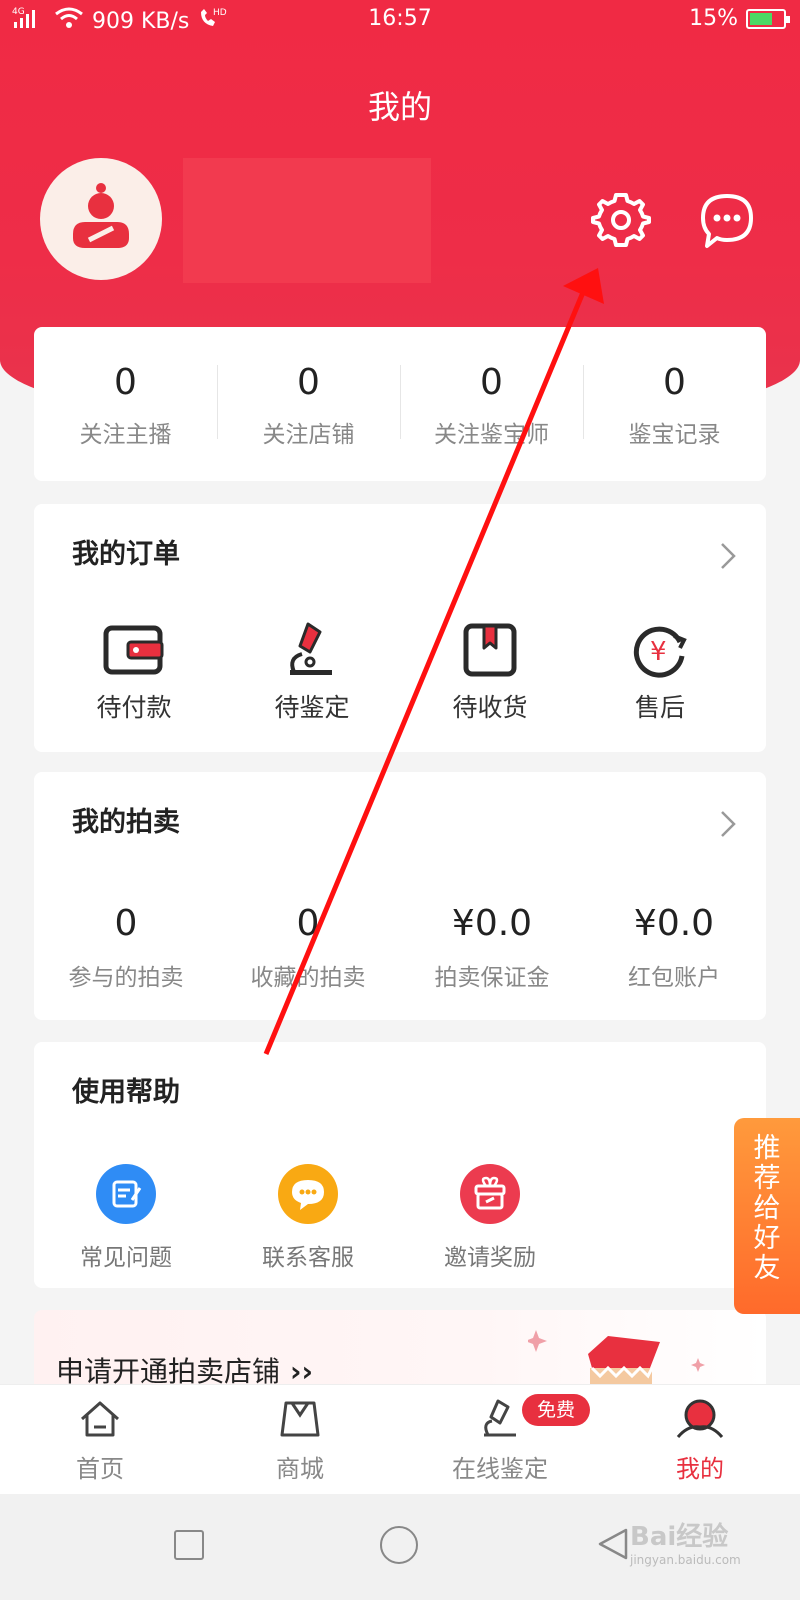  Describe the element at coordinates (492, 946) in the screenshot. I see `auction-deposit: ¥0.0 拍卖保证金` at that location.